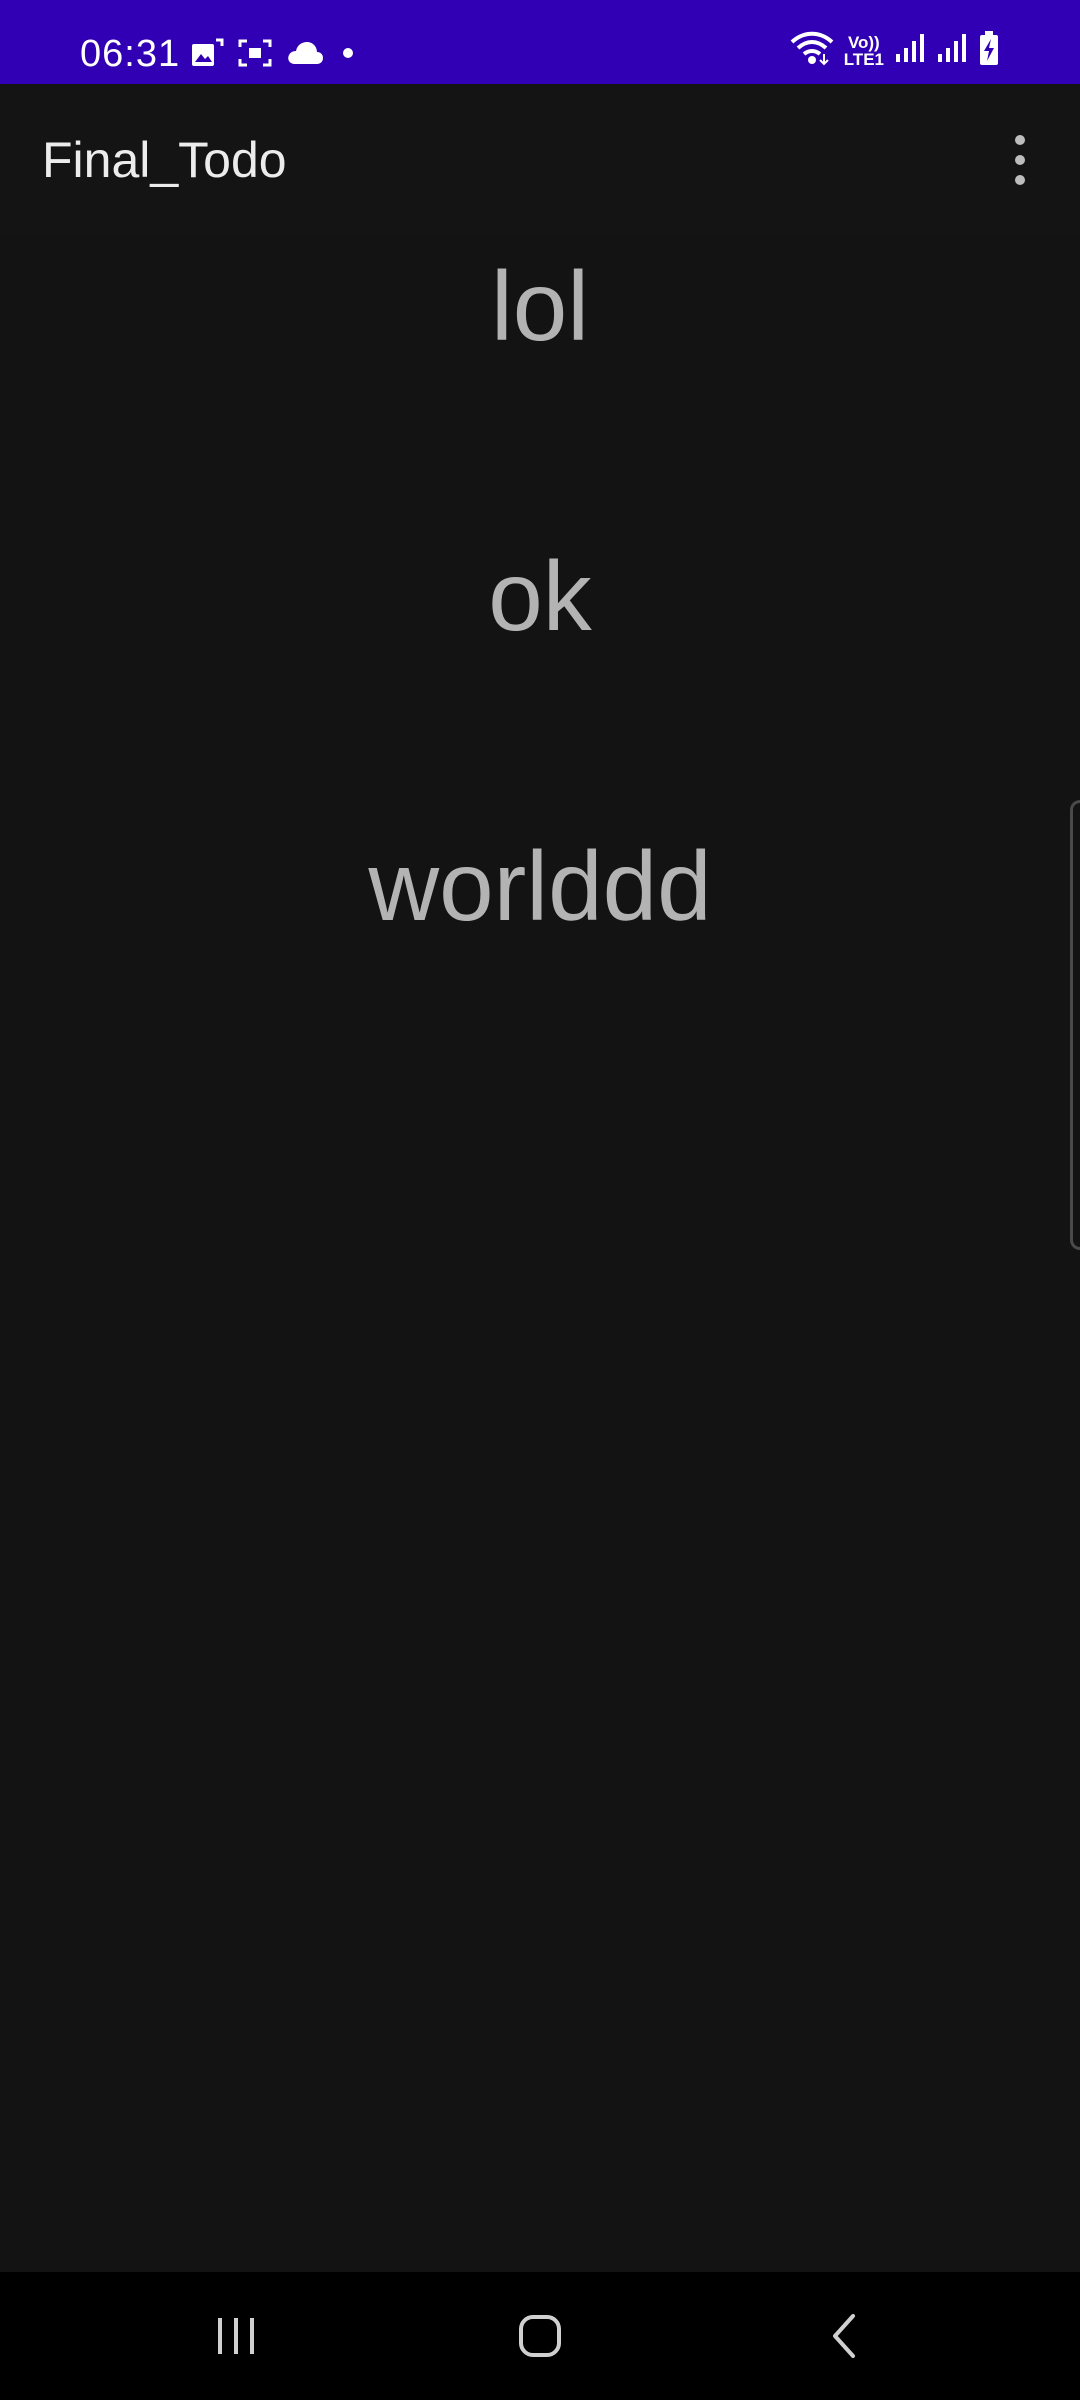 The height and width of the screenshot is (2400, 1080). Describe the element at coordinates (305, 55) in the screenshot. I see `cloud-icon` at that location.